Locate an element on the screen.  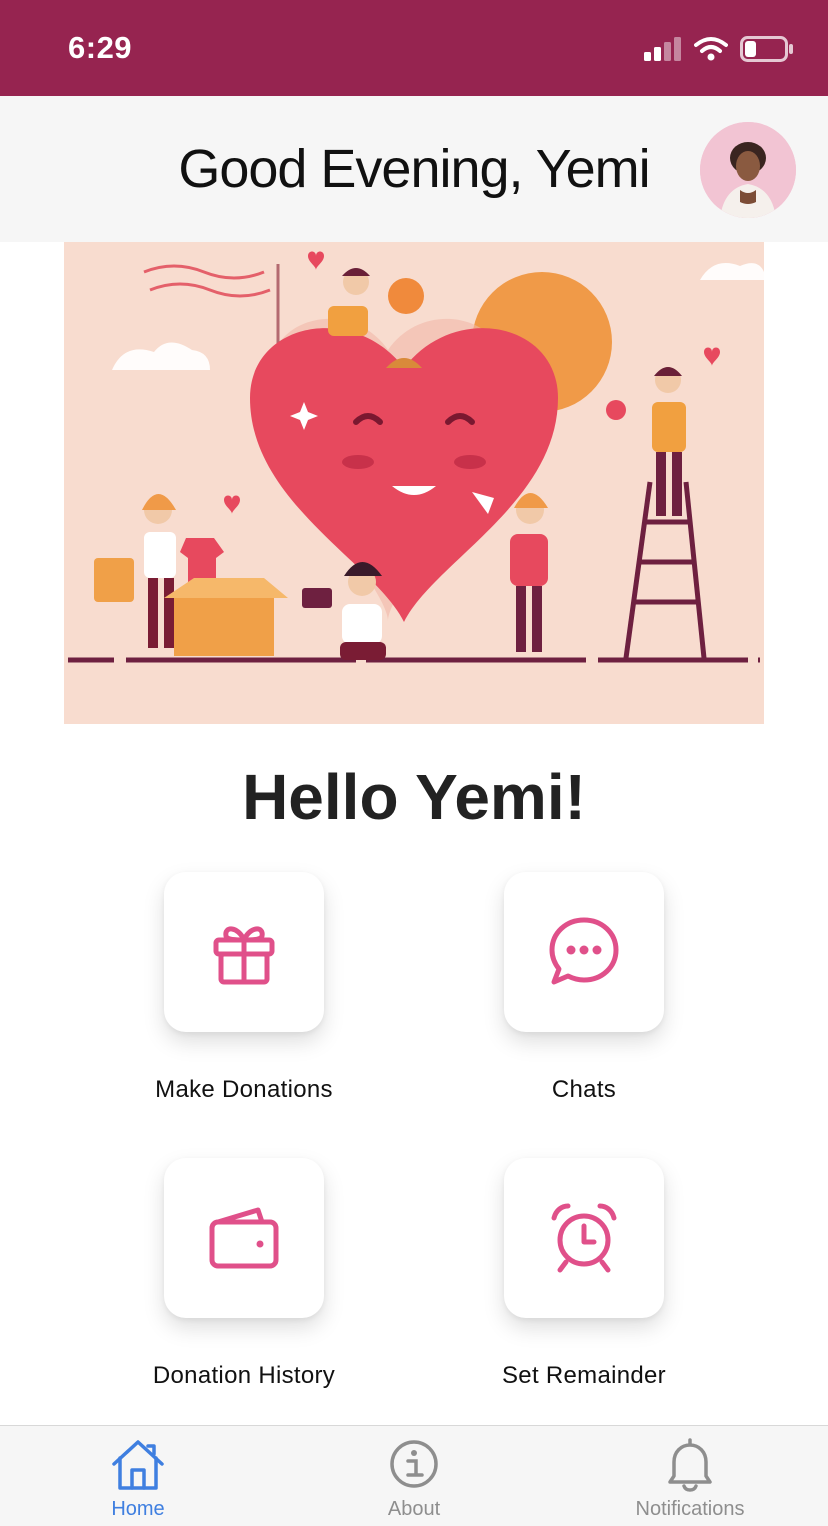
tab-about: About is located at coordinates (414, 1476).